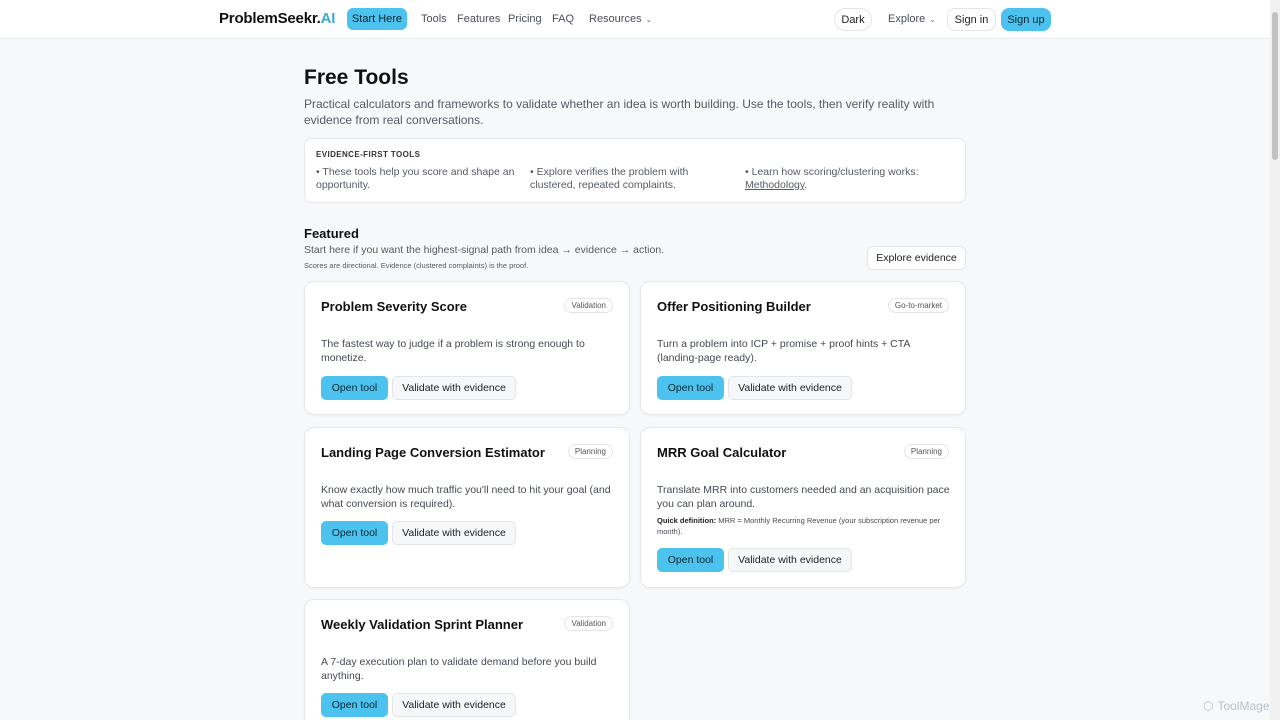 This screenshot has width=1280, height=720. I want to click on page-title: Free Tools, so click(356, 77).